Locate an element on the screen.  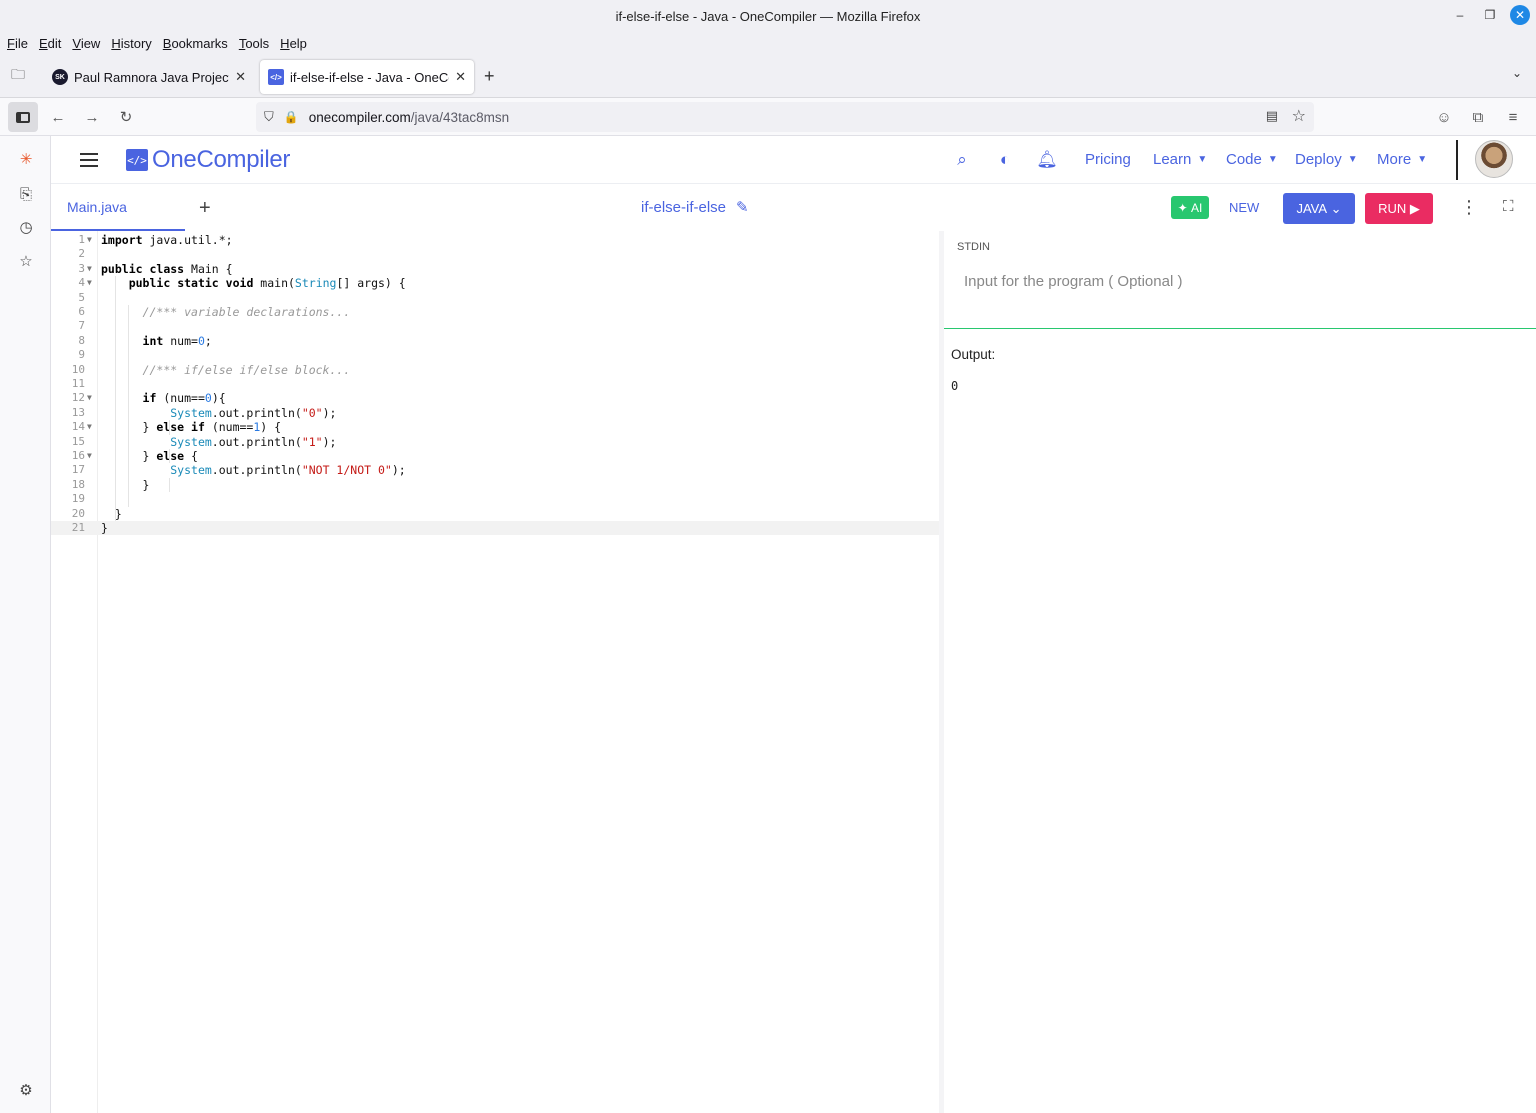
shield-icon: ⛉ is located at coordinates (269, 117).